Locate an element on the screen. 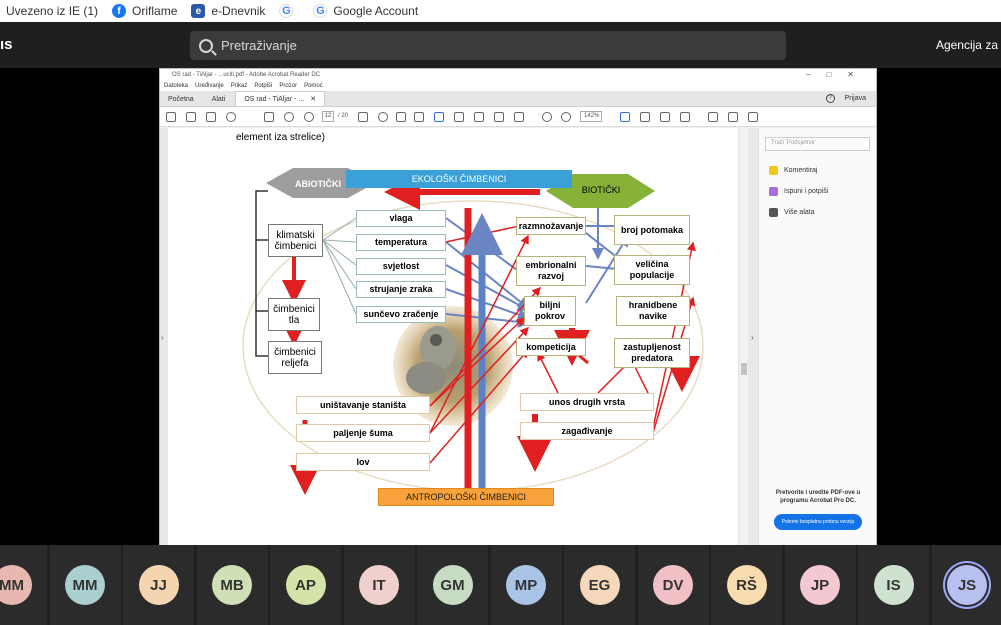 The height and width of the screenshot is (625, 1001). more-tools: Više alata is located at coordinates (792, 212).